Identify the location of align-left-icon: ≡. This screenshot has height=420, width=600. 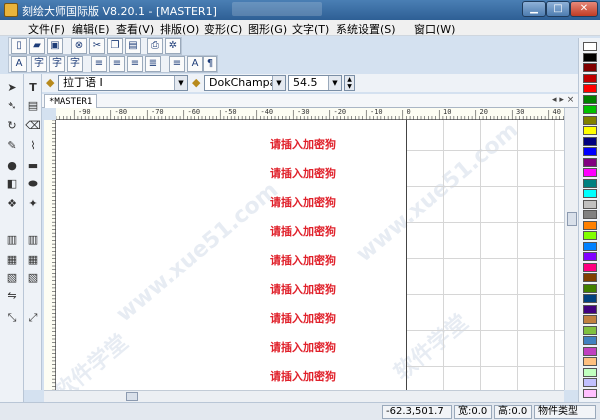
(99, 64).